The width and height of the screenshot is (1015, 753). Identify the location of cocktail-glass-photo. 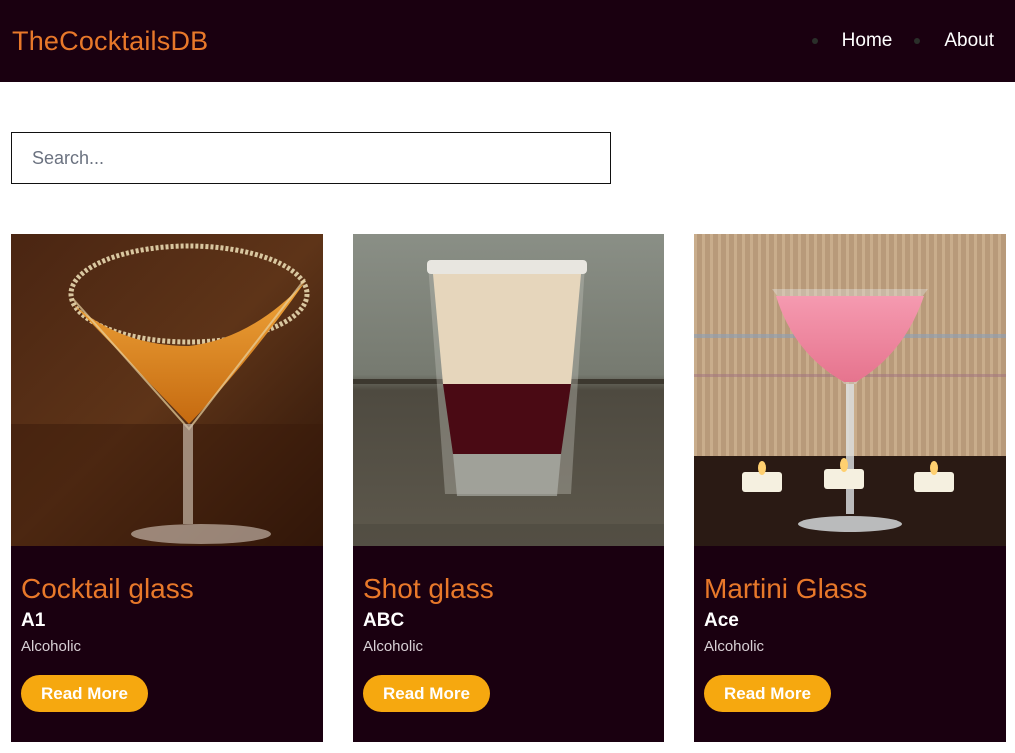
(167, 390).